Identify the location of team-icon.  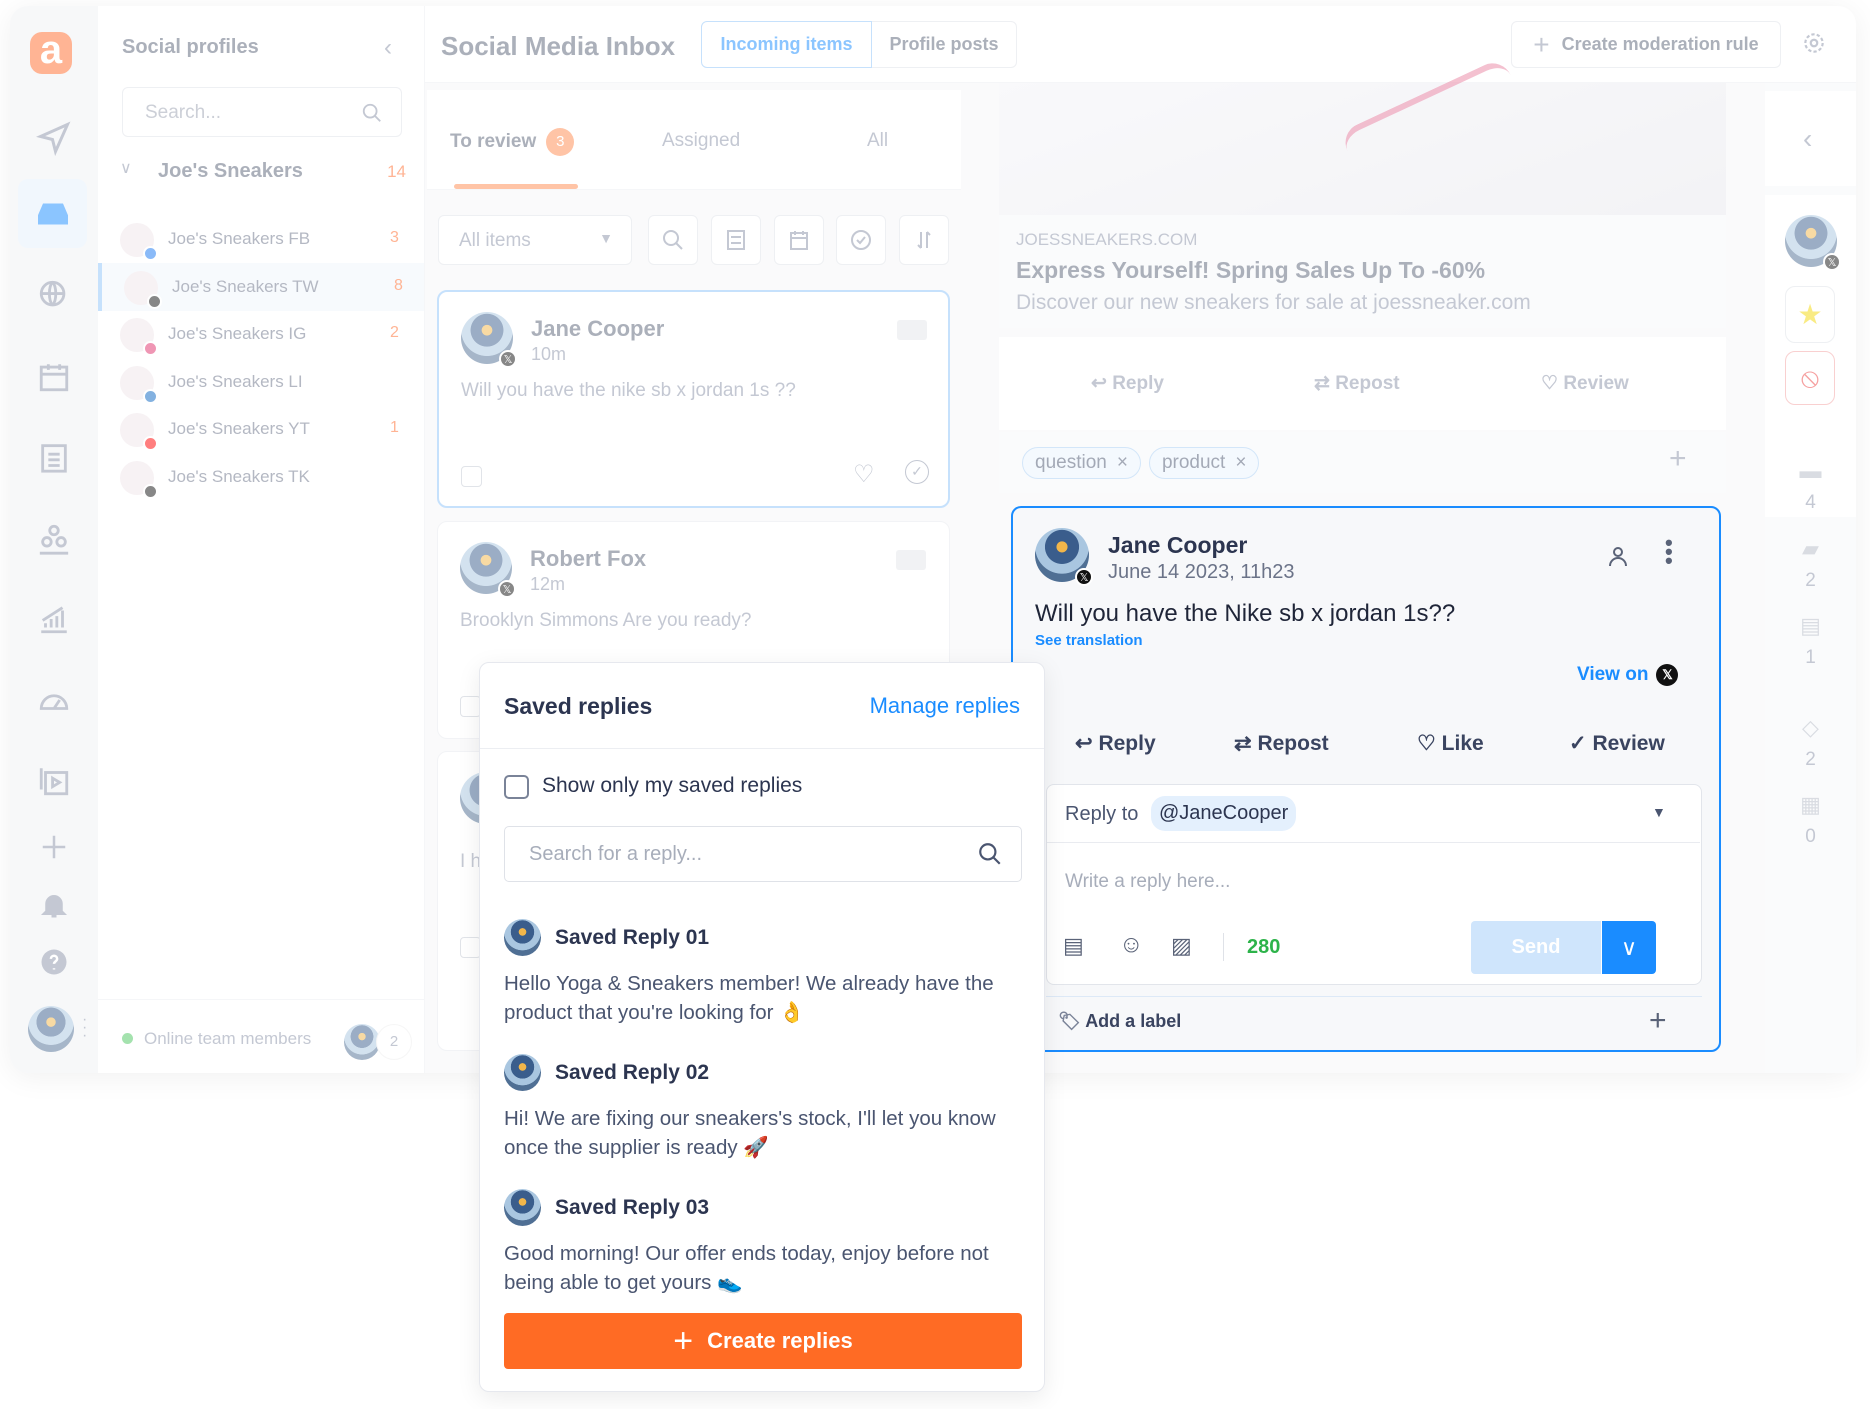
(54, 539).